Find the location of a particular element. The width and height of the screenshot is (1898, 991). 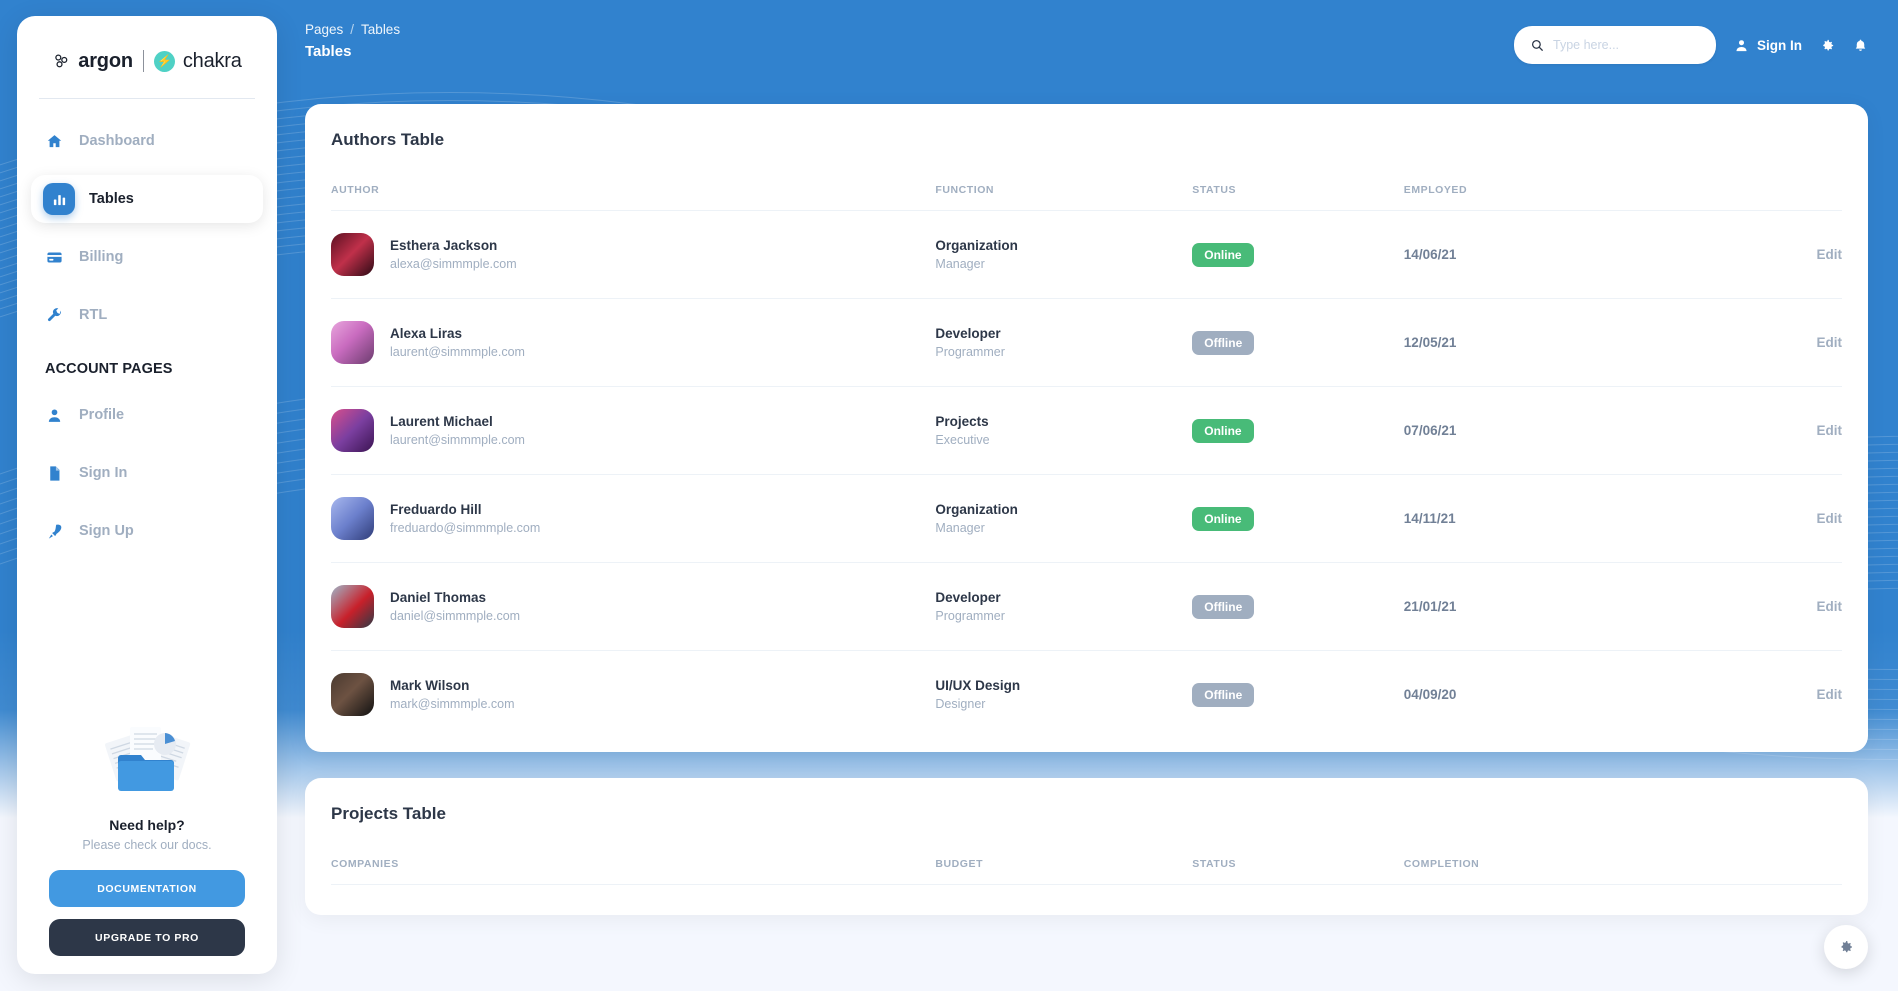

employed-date: 21/01/21 is located at coordinates (1430, 606).